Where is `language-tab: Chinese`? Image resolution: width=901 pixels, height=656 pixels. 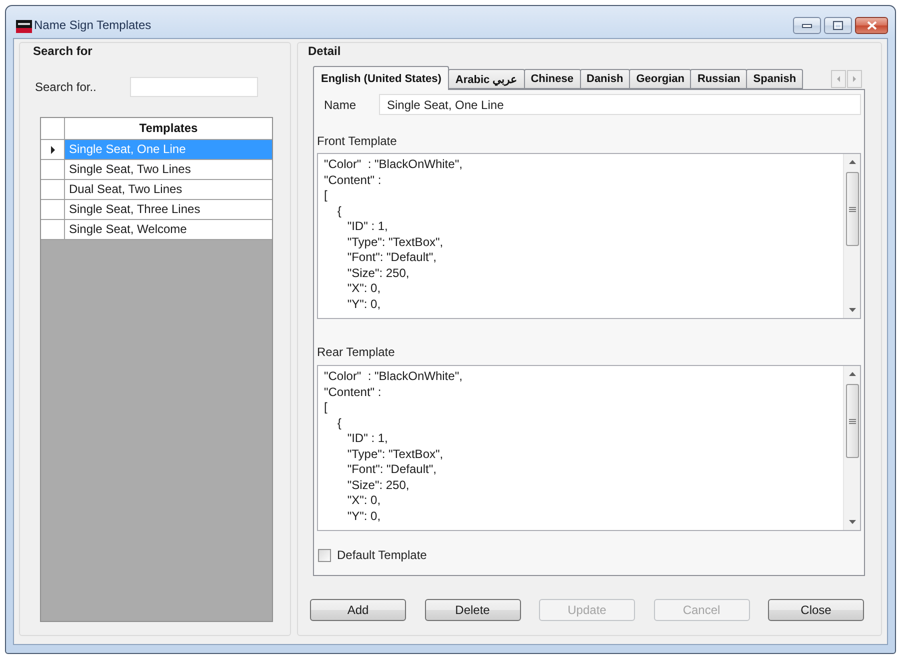 language-tab: Chinese is located at coordinates (552, 79).